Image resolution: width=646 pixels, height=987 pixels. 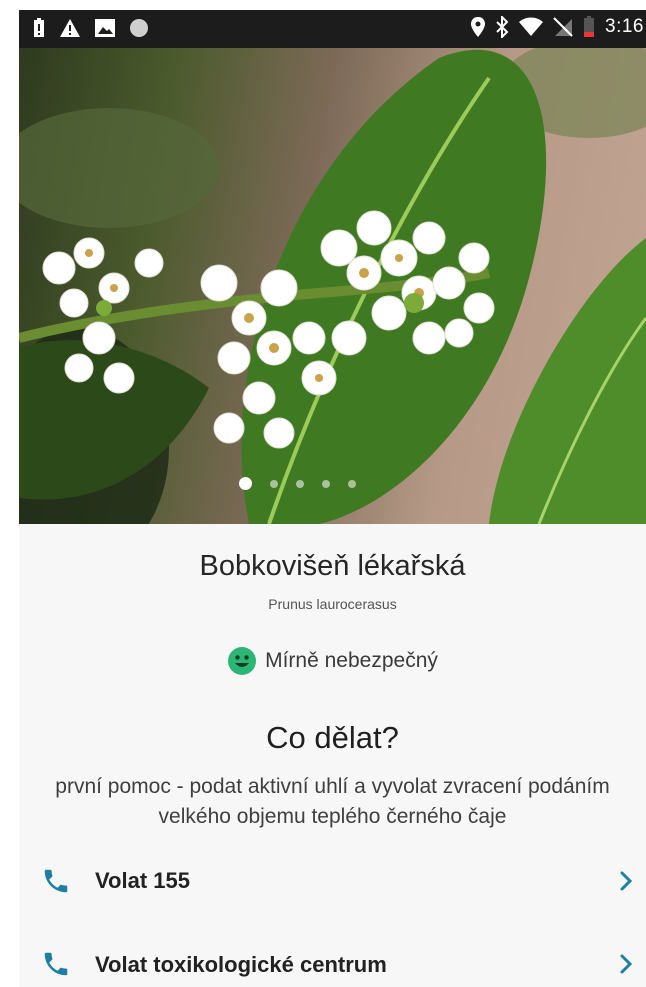 I want to click on status-bar: 3:16, so click(x=332, y=29).